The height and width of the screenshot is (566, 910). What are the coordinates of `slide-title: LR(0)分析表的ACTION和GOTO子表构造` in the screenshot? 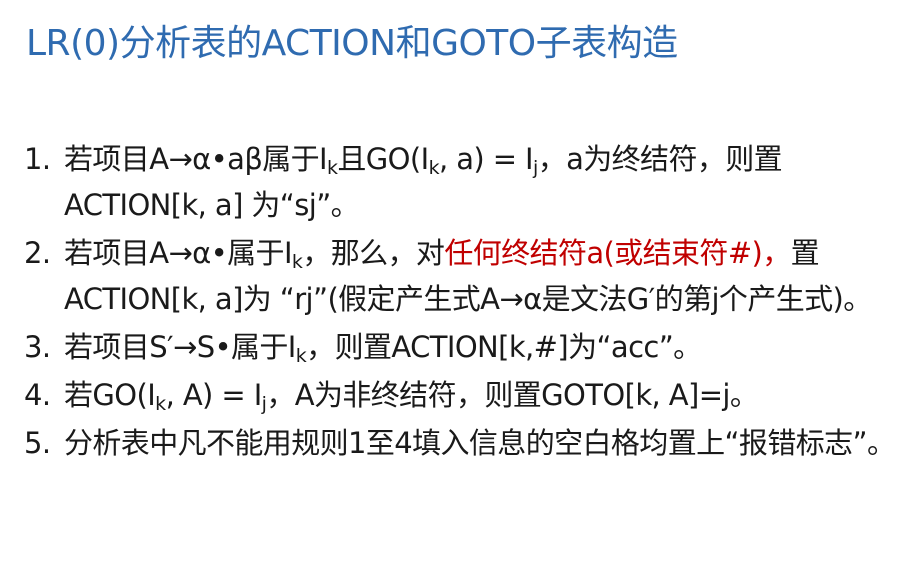 It's located at (352, 43).